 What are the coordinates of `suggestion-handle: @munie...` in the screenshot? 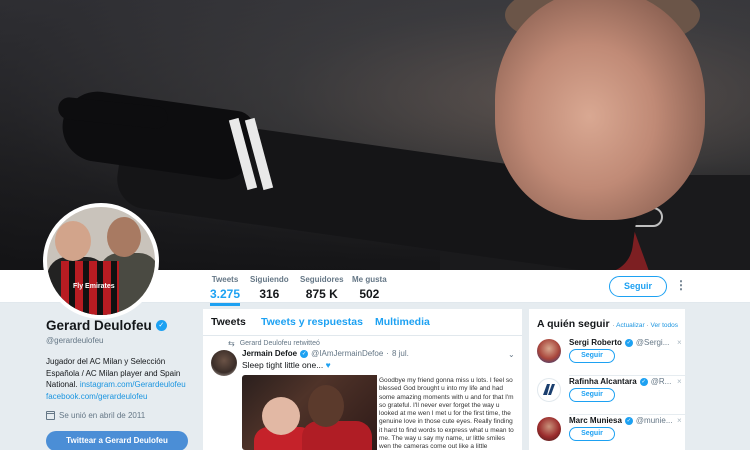 It's located at (654, 420).